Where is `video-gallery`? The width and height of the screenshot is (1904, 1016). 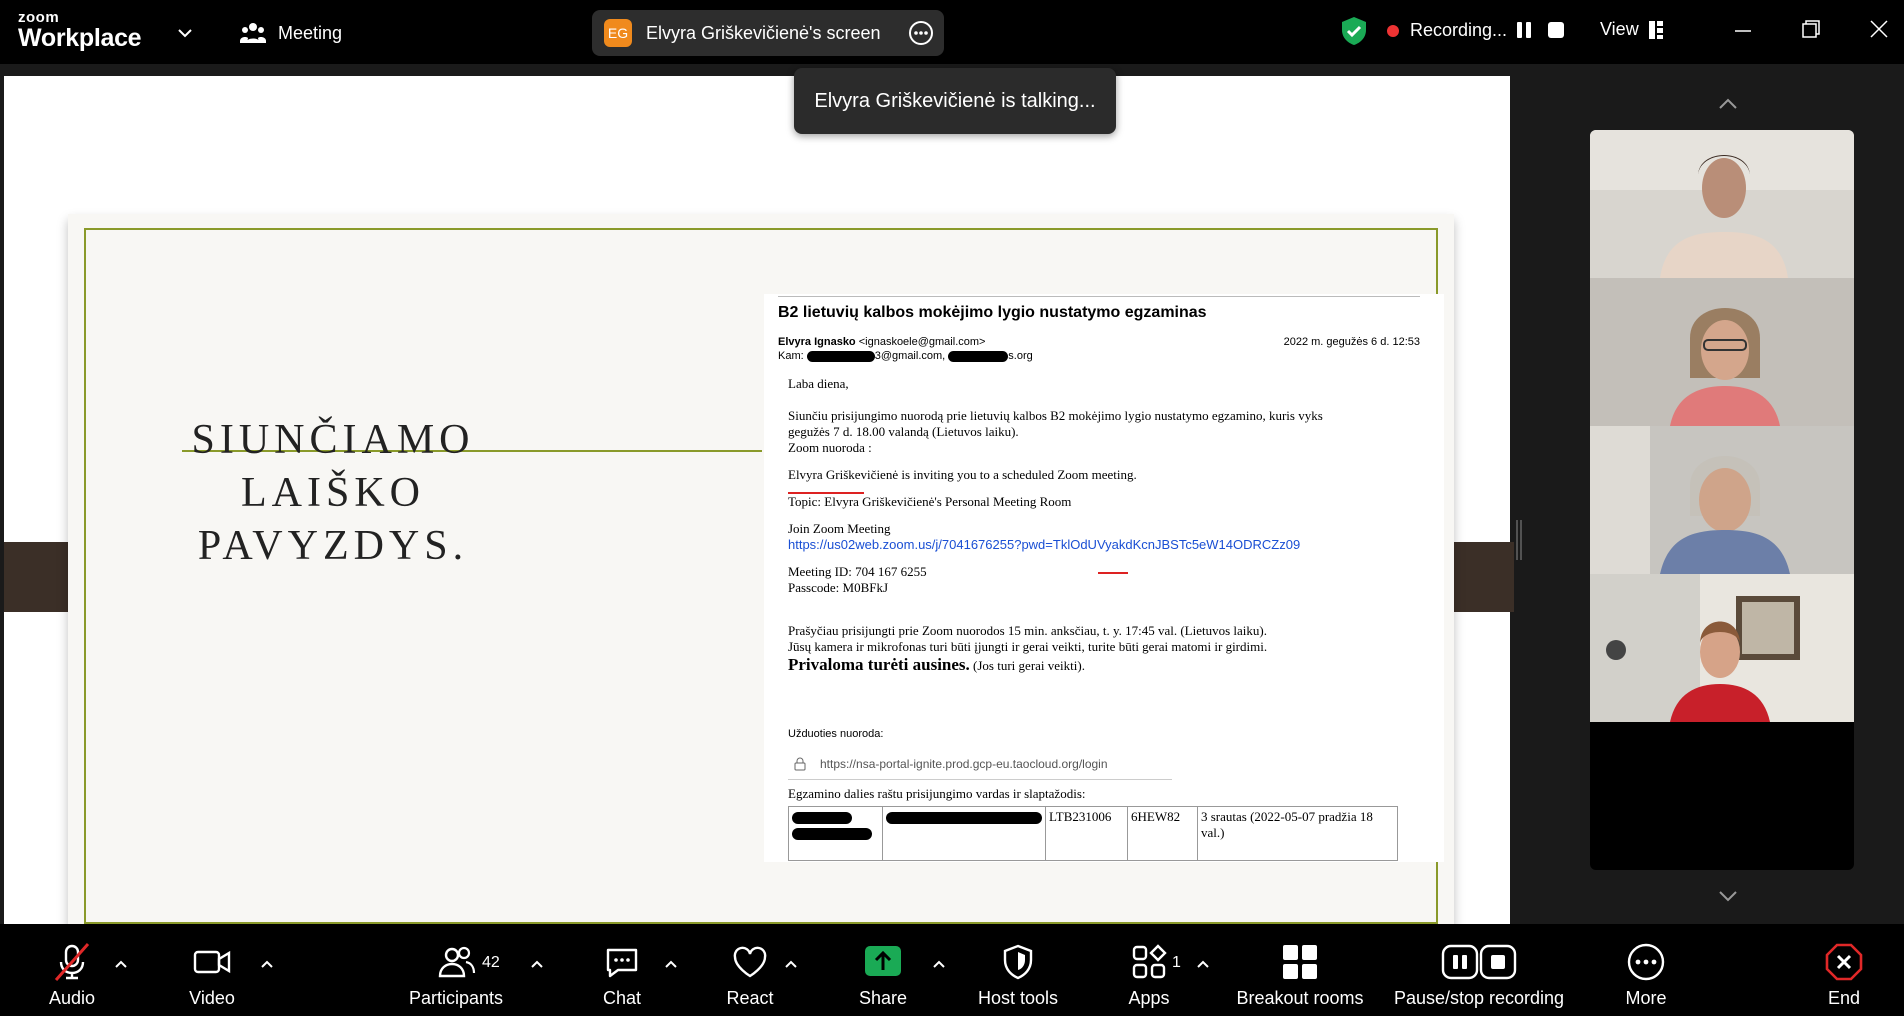
video-gallery is located at coordinates (1729, 500).